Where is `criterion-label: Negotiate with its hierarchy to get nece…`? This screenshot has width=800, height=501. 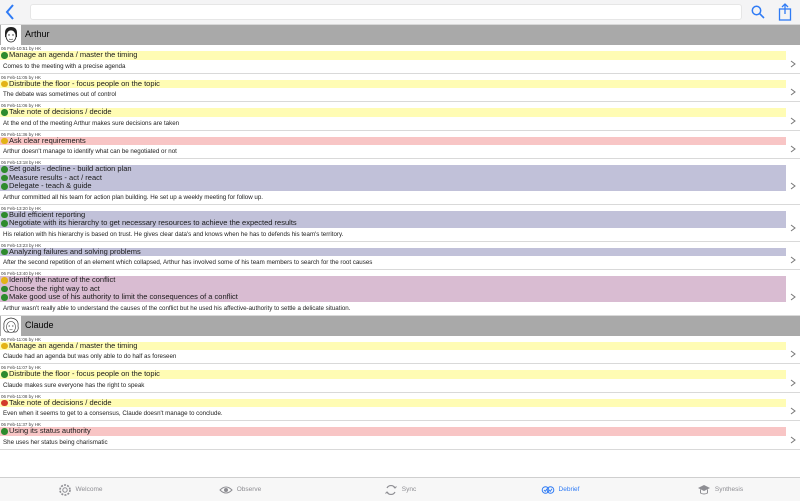 criterion-label: Negotiate with its hierarchy to get nece… is located at coordinates (153, 222).